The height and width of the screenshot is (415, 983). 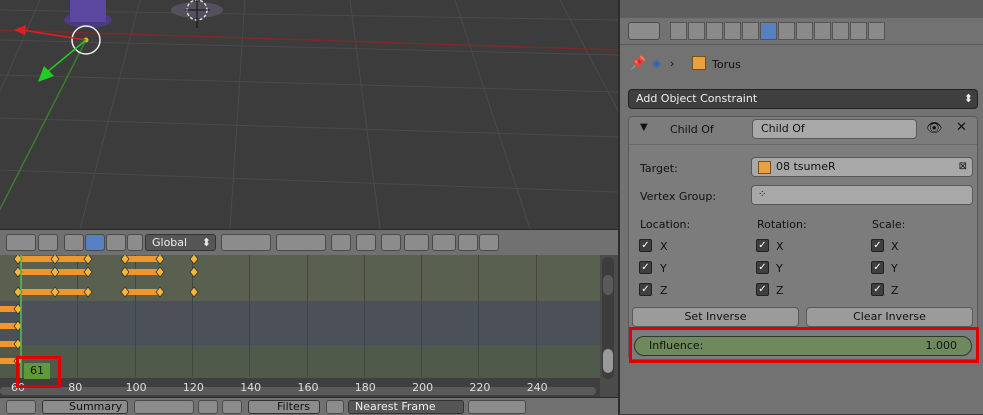 I want to click on mode-select-value: Summary, so click(x=96, y=406).